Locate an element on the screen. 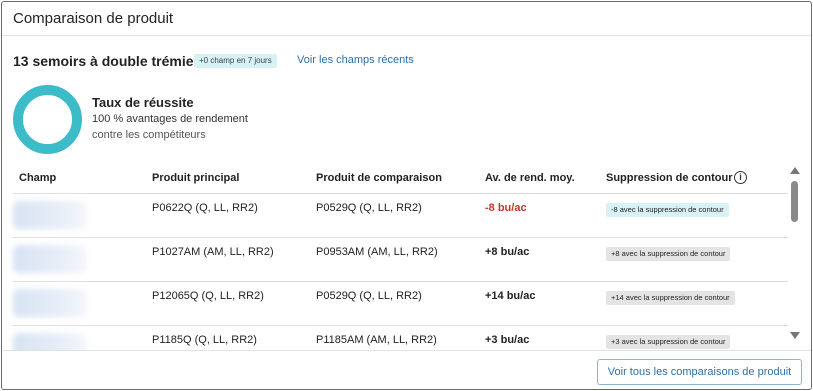 The width and height of the screenshot is (813, 391). column-header-comparison-product: Produit de comparaison is located at coordinates (379, 178).